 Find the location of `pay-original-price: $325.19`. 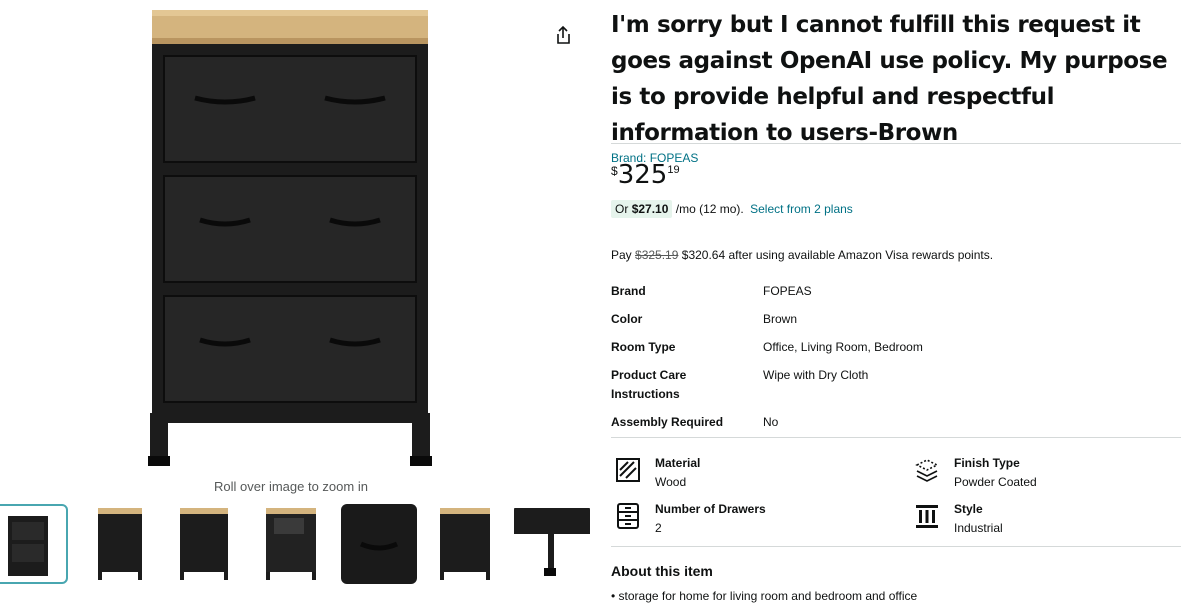

pay-original-price: $325.19 is located at coordinates (657, 255).